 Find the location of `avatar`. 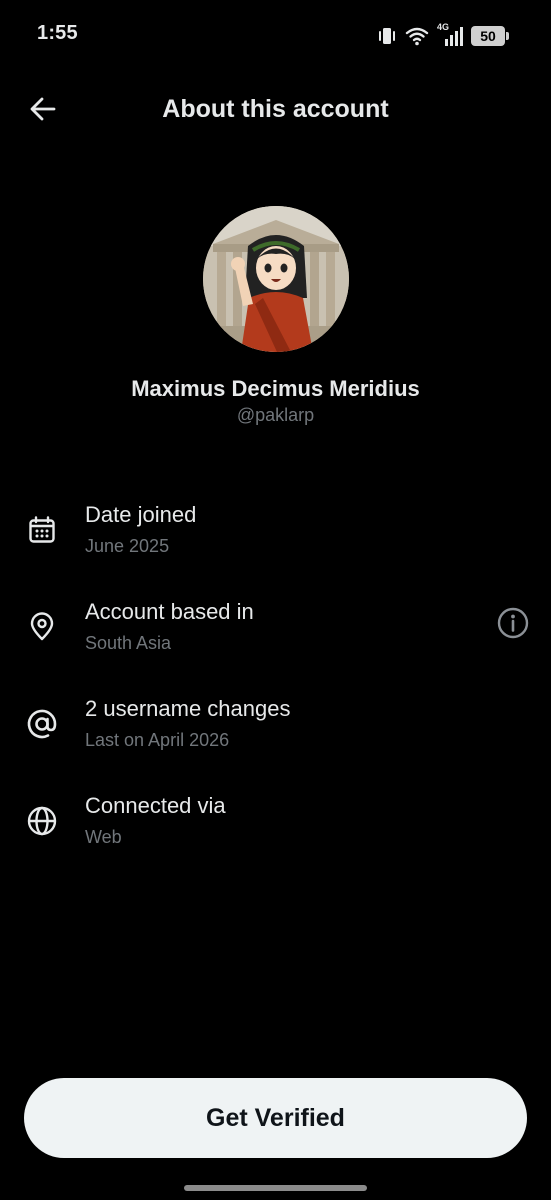

avatar is located at coordinates (276, 279).